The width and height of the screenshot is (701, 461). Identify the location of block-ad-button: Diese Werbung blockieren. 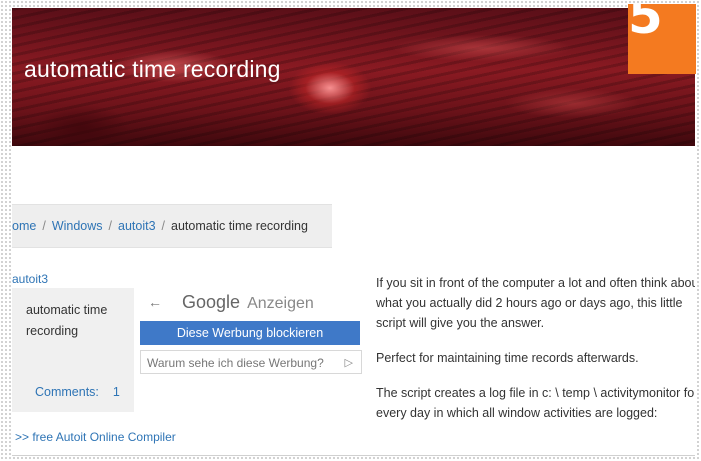
(250, 333).